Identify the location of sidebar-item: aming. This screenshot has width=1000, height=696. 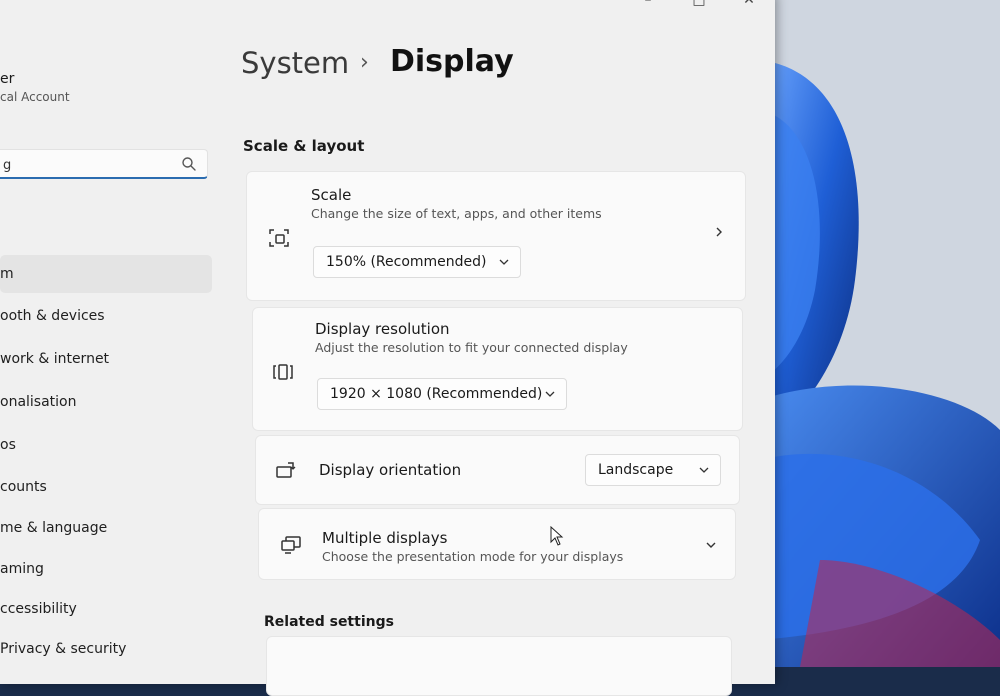
(106, 569).